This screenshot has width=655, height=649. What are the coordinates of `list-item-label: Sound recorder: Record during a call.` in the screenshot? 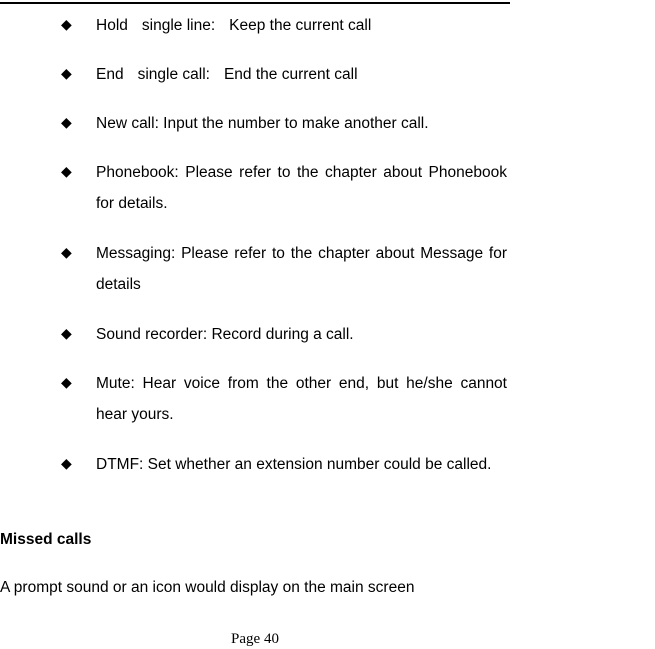 It's located at (225, 334).